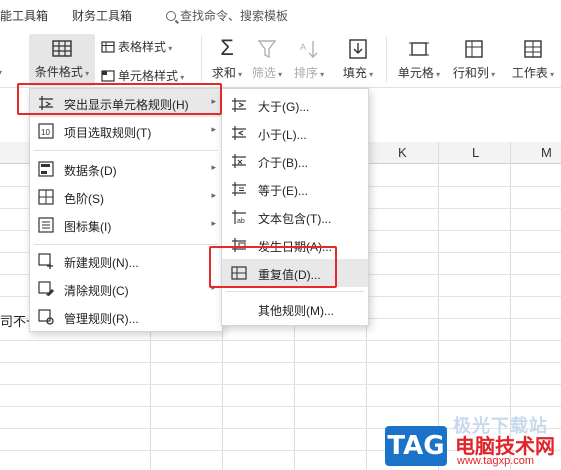 Image resolution: width=561 pixels, height=470 pixels. What do you see at coordinates (126, 225) in the screenshot?
I see `menu-item-icon-sets: 图标集(I) ▸` at bounding box center [126, 225].